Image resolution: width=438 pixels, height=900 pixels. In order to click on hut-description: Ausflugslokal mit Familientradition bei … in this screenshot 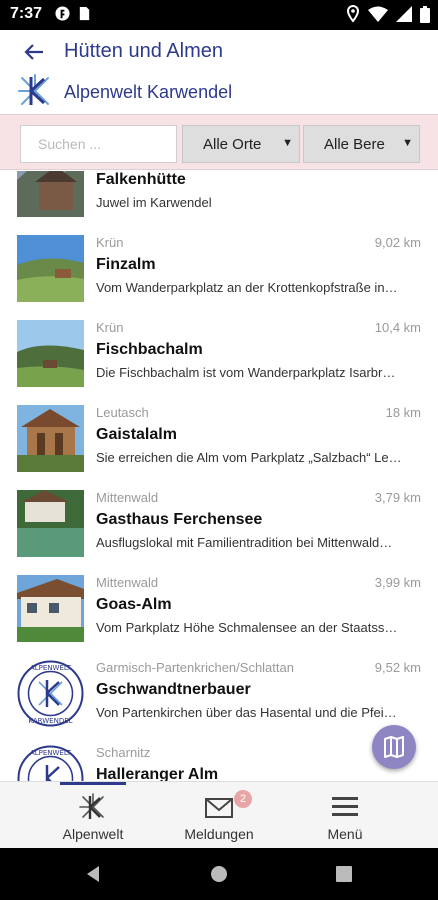, I will do `click(244, 542)`.